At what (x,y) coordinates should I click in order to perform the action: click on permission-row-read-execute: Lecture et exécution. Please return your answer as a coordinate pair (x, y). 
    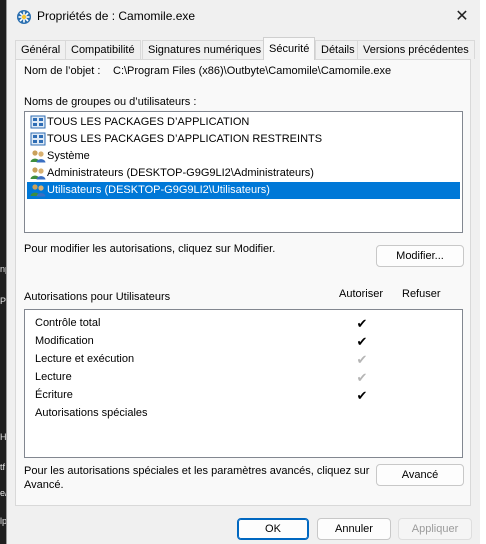
    Looking at the image, I should click on (84, 359).